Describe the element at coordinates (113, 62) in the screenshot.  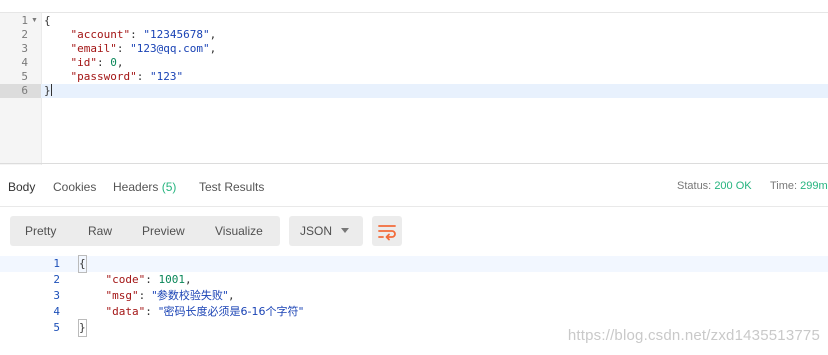
I see `json-value: 0` at that location.